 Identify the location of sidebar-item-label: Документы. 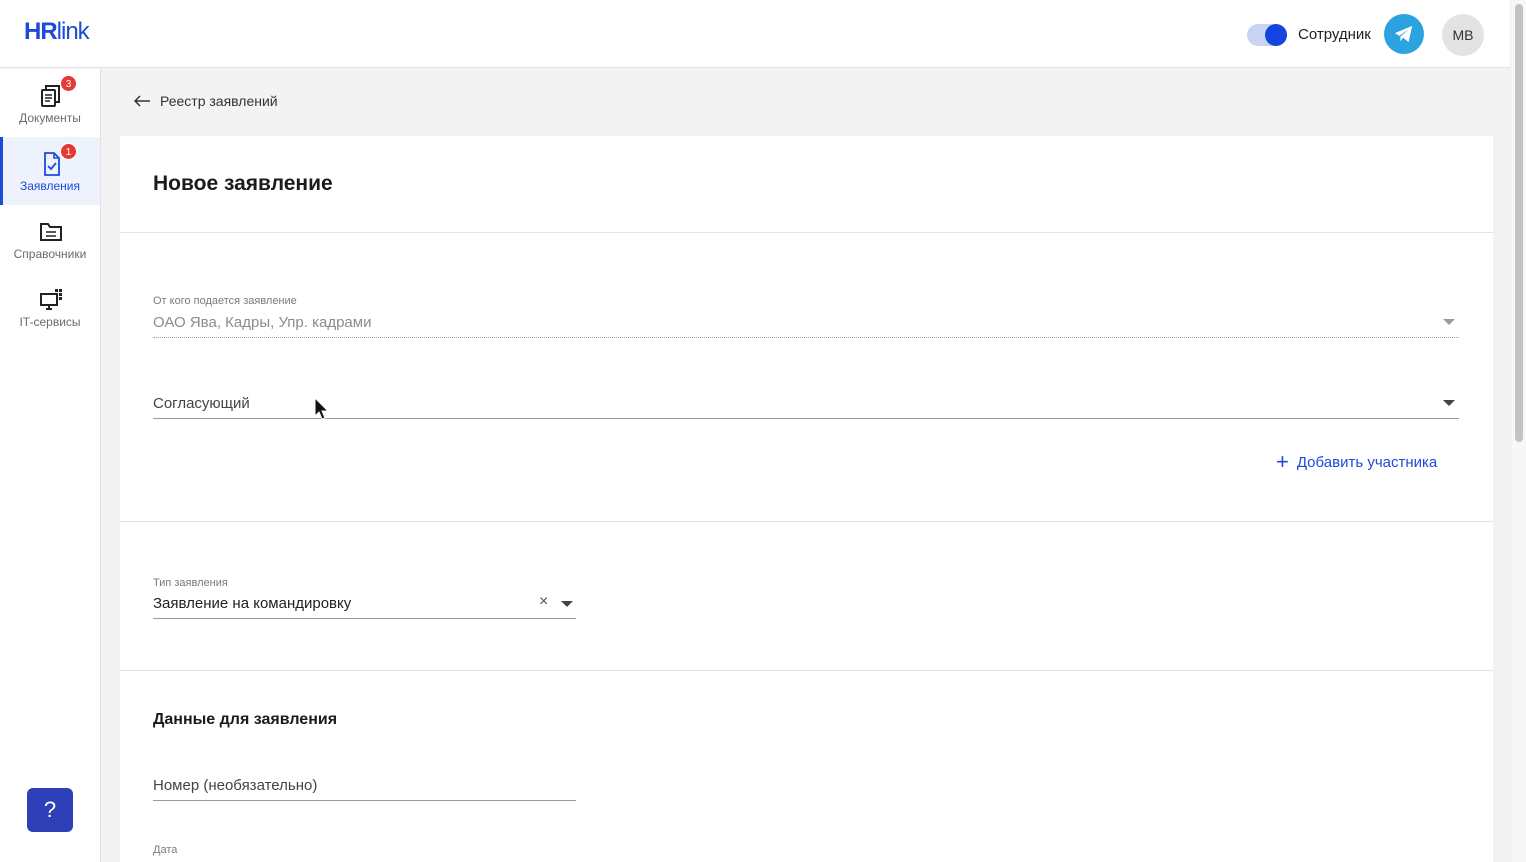
(50, 118).